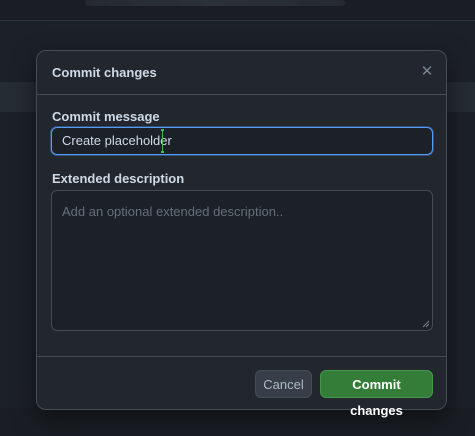 Image resolution: width=475 pixels, height=436 pixels. I want to click on commit-message-input: Create placeholder, so click(242, 141).